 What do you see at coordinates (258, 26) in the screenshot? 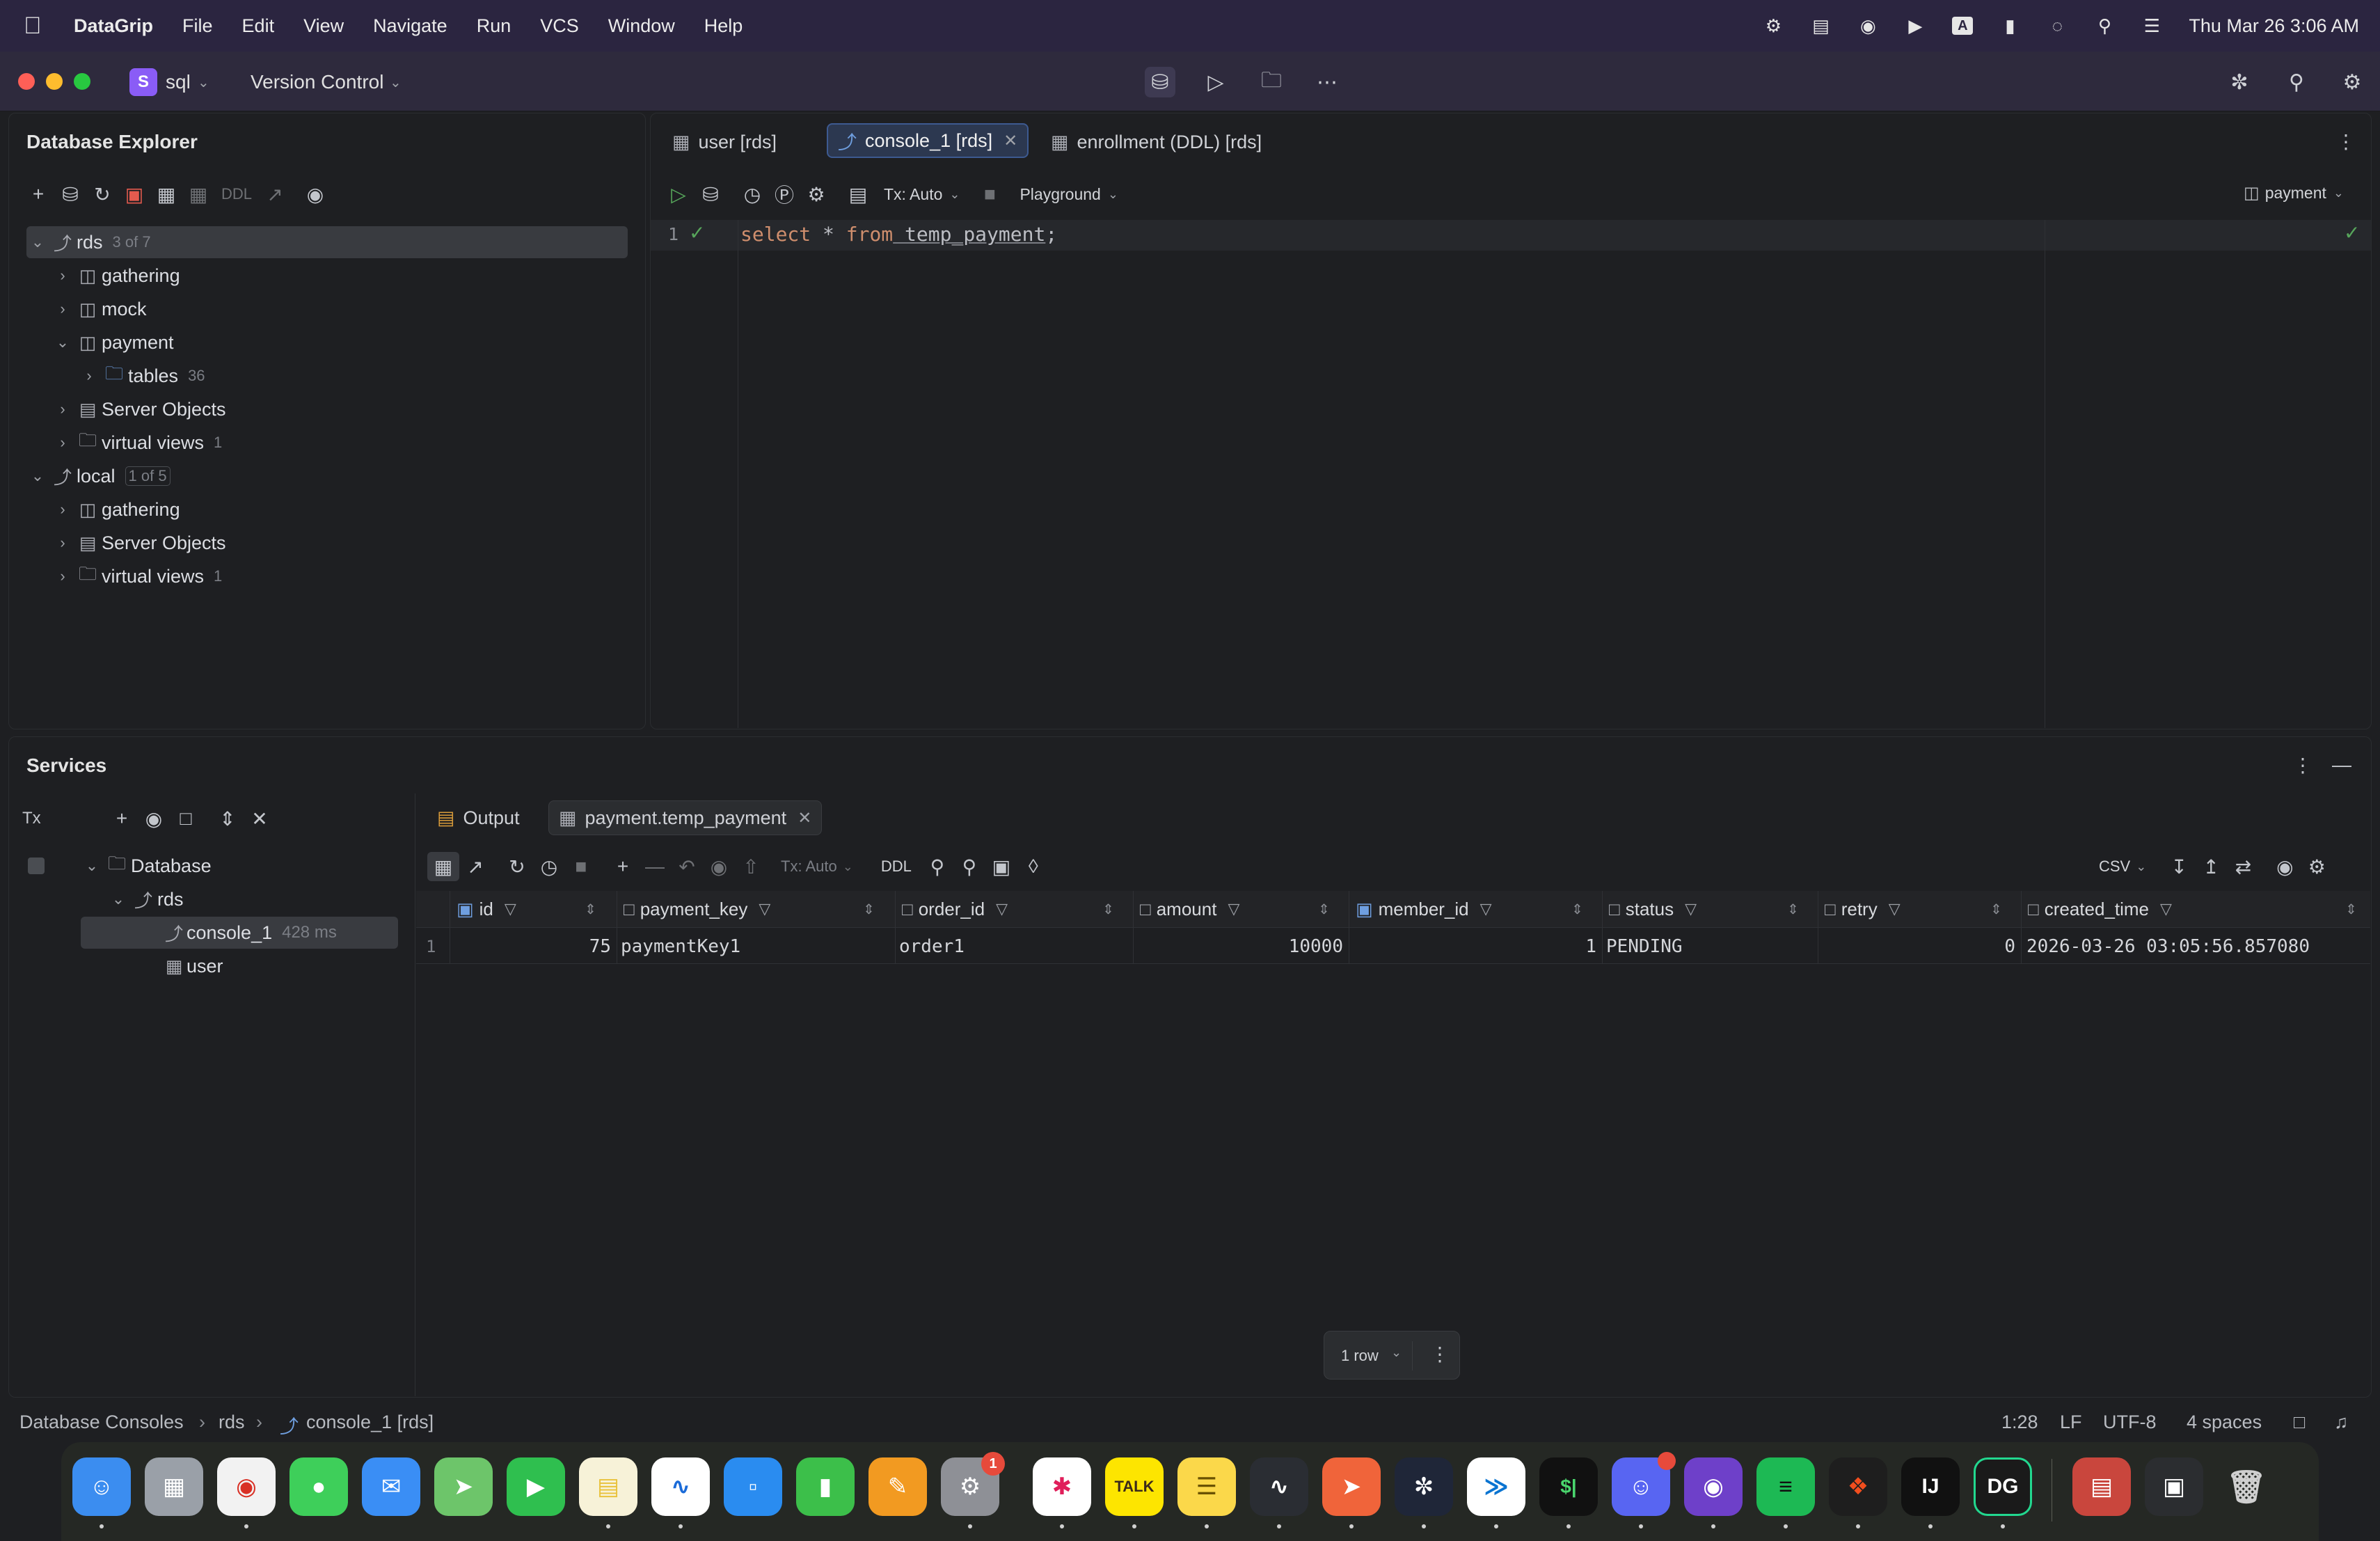
I see `menu-edit: Edit` at bounding box center [258, 26].